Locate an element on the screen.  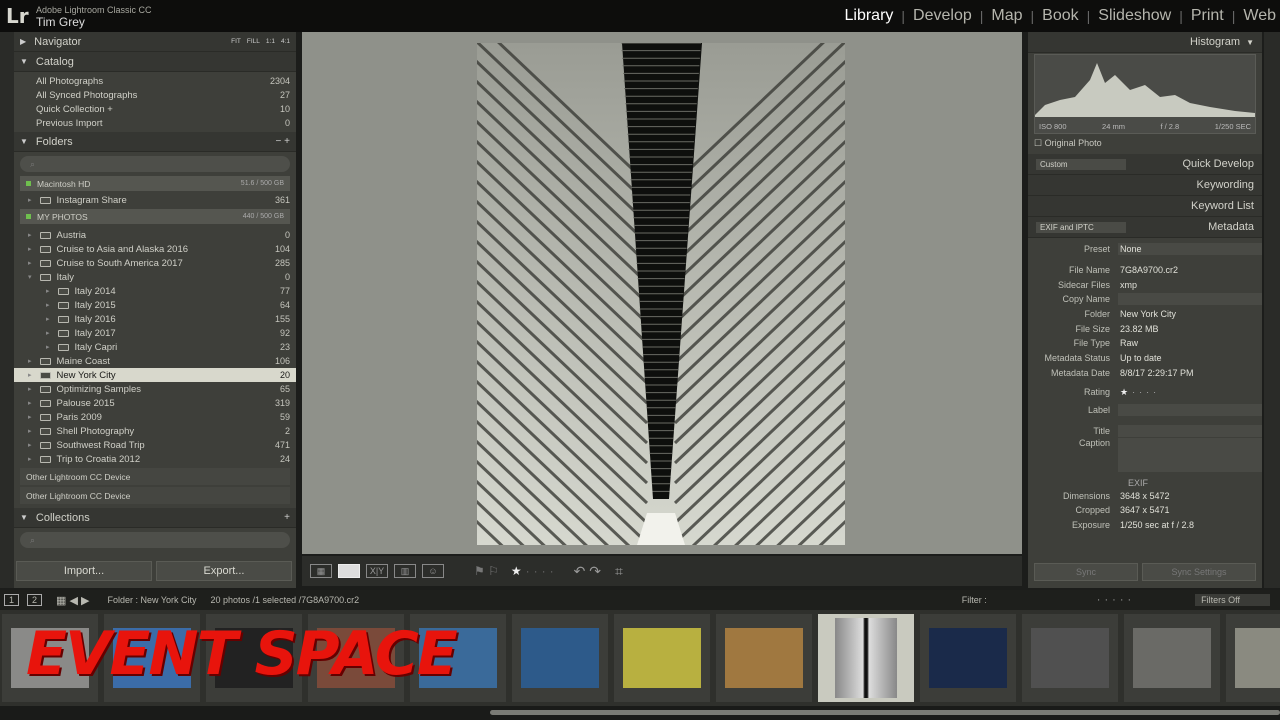
module-print: Print is located at coordinates (1207, 16).